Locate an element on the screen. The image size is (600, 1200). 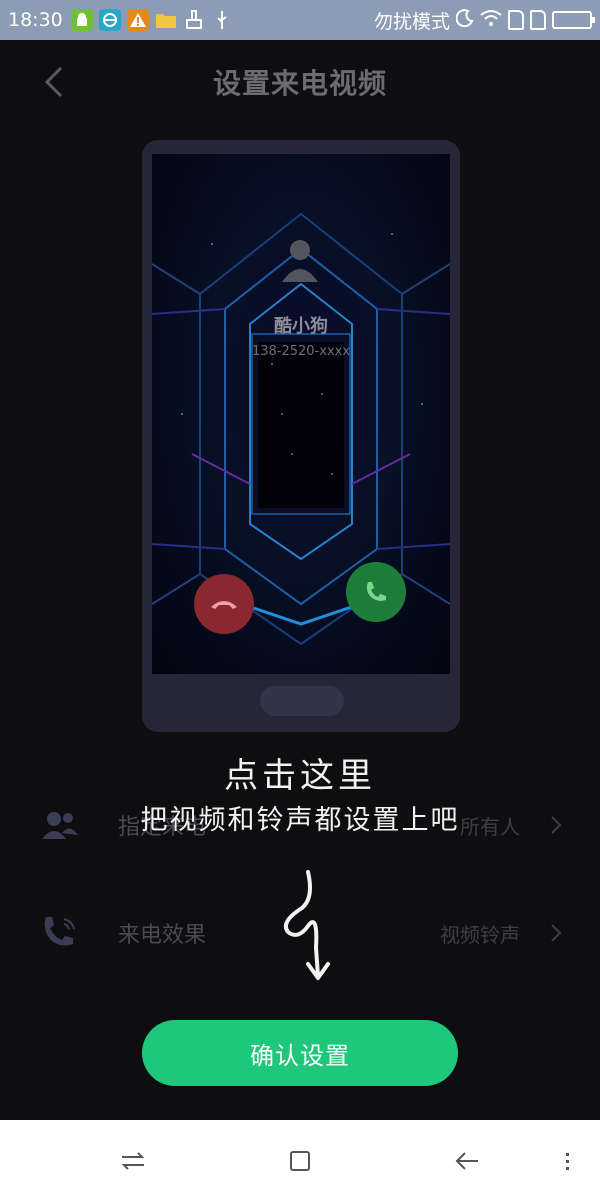
hint-title: 点击这里 is located at coordinates (300, 776).